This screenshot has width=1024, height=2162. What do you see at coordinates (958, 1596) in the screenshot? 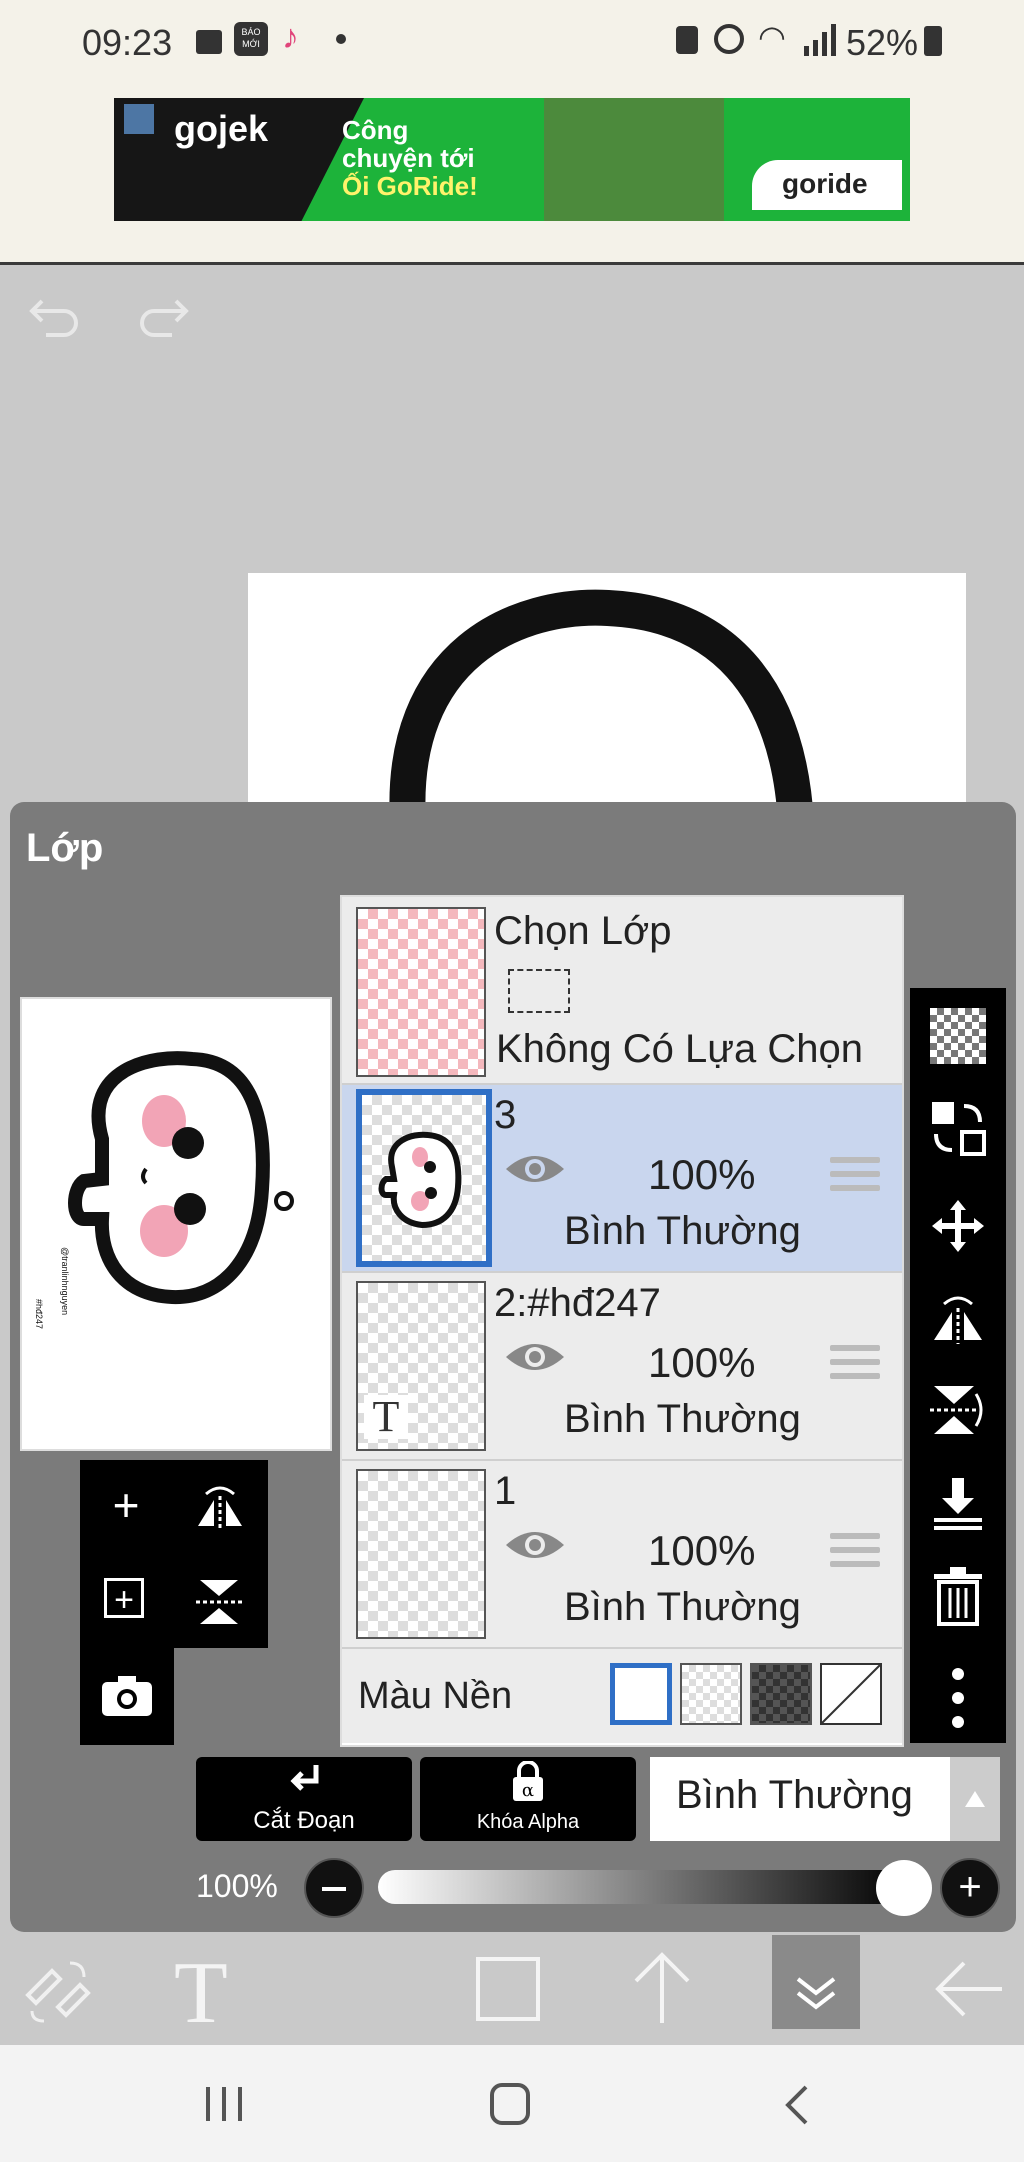
I see `delete-icon` at bounding box center [958, 1596].